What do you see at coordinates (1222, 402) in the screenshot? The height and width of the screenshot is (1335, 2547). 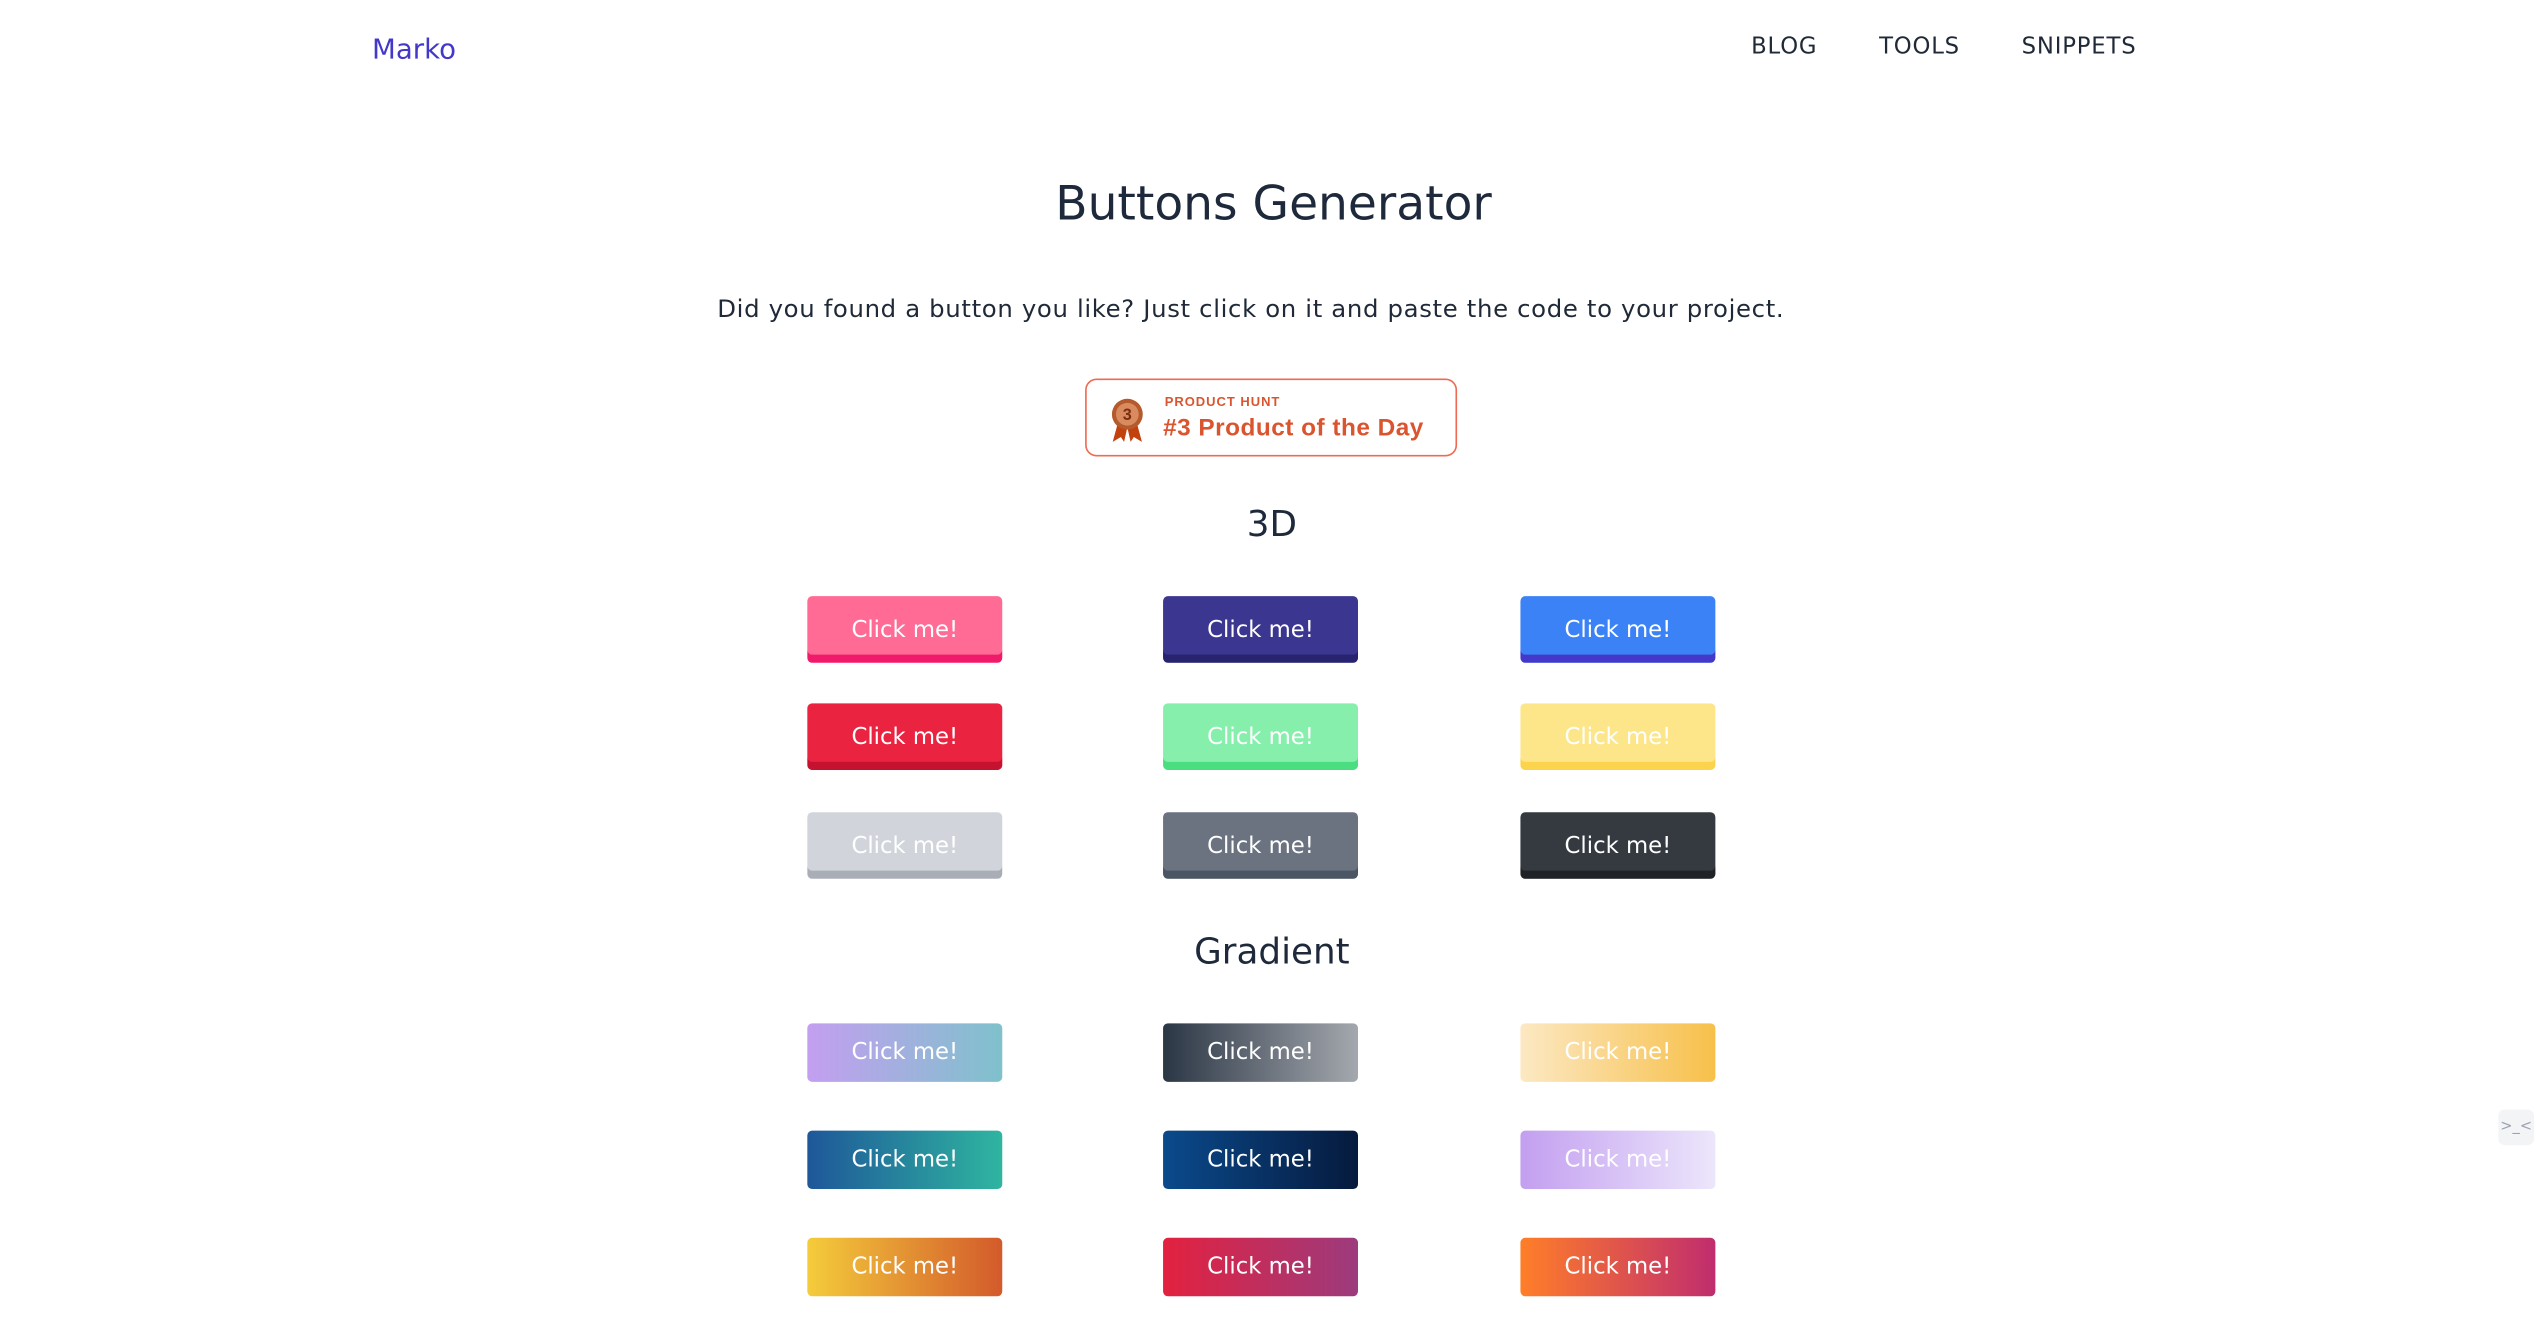 I see `product-hunt-label: PRODUCT HUNT` at bounding box center [1222, 402].